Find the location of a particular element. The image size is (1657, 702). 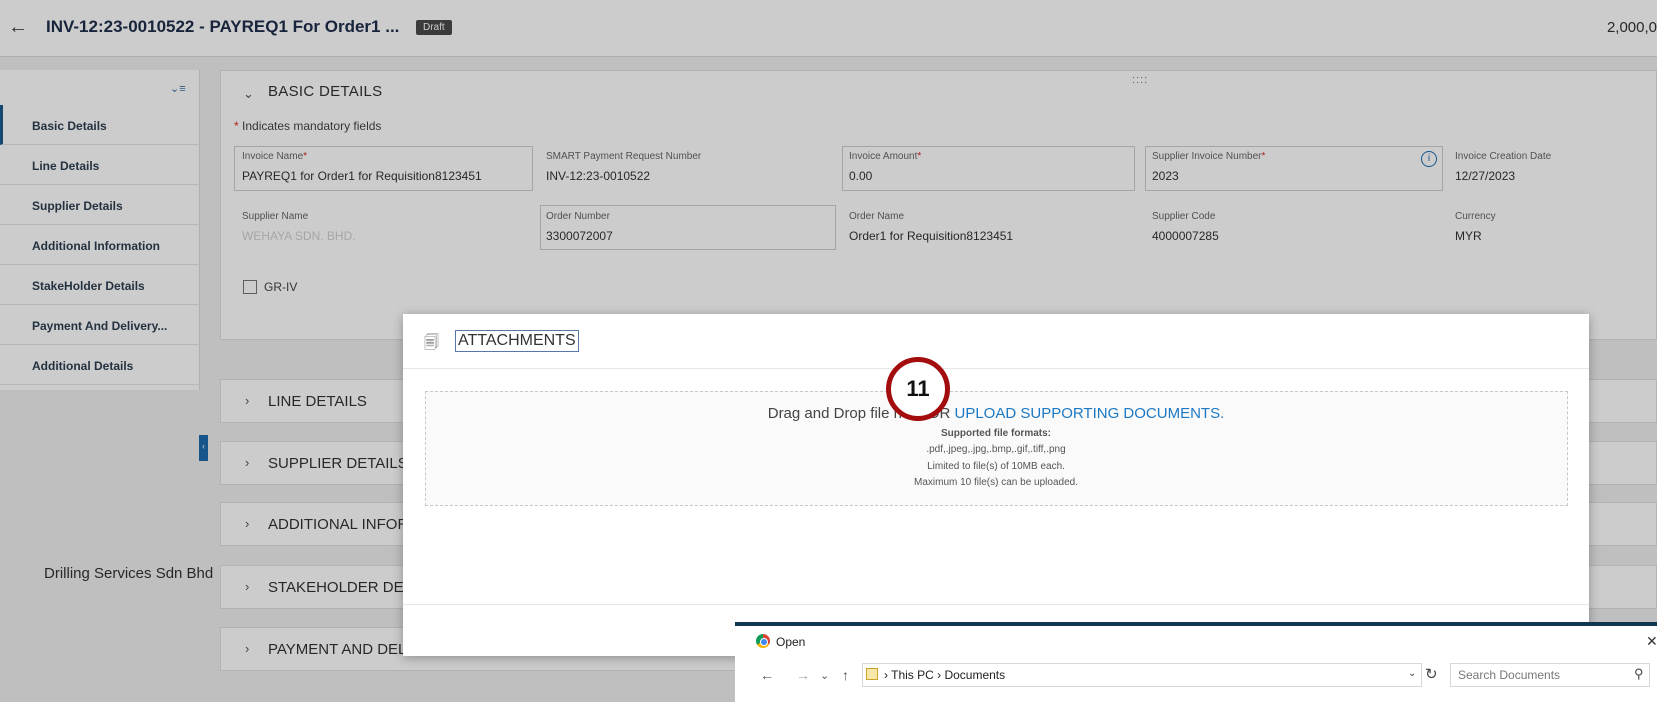

open-file-dialog is located at coordinates (1196, 662).